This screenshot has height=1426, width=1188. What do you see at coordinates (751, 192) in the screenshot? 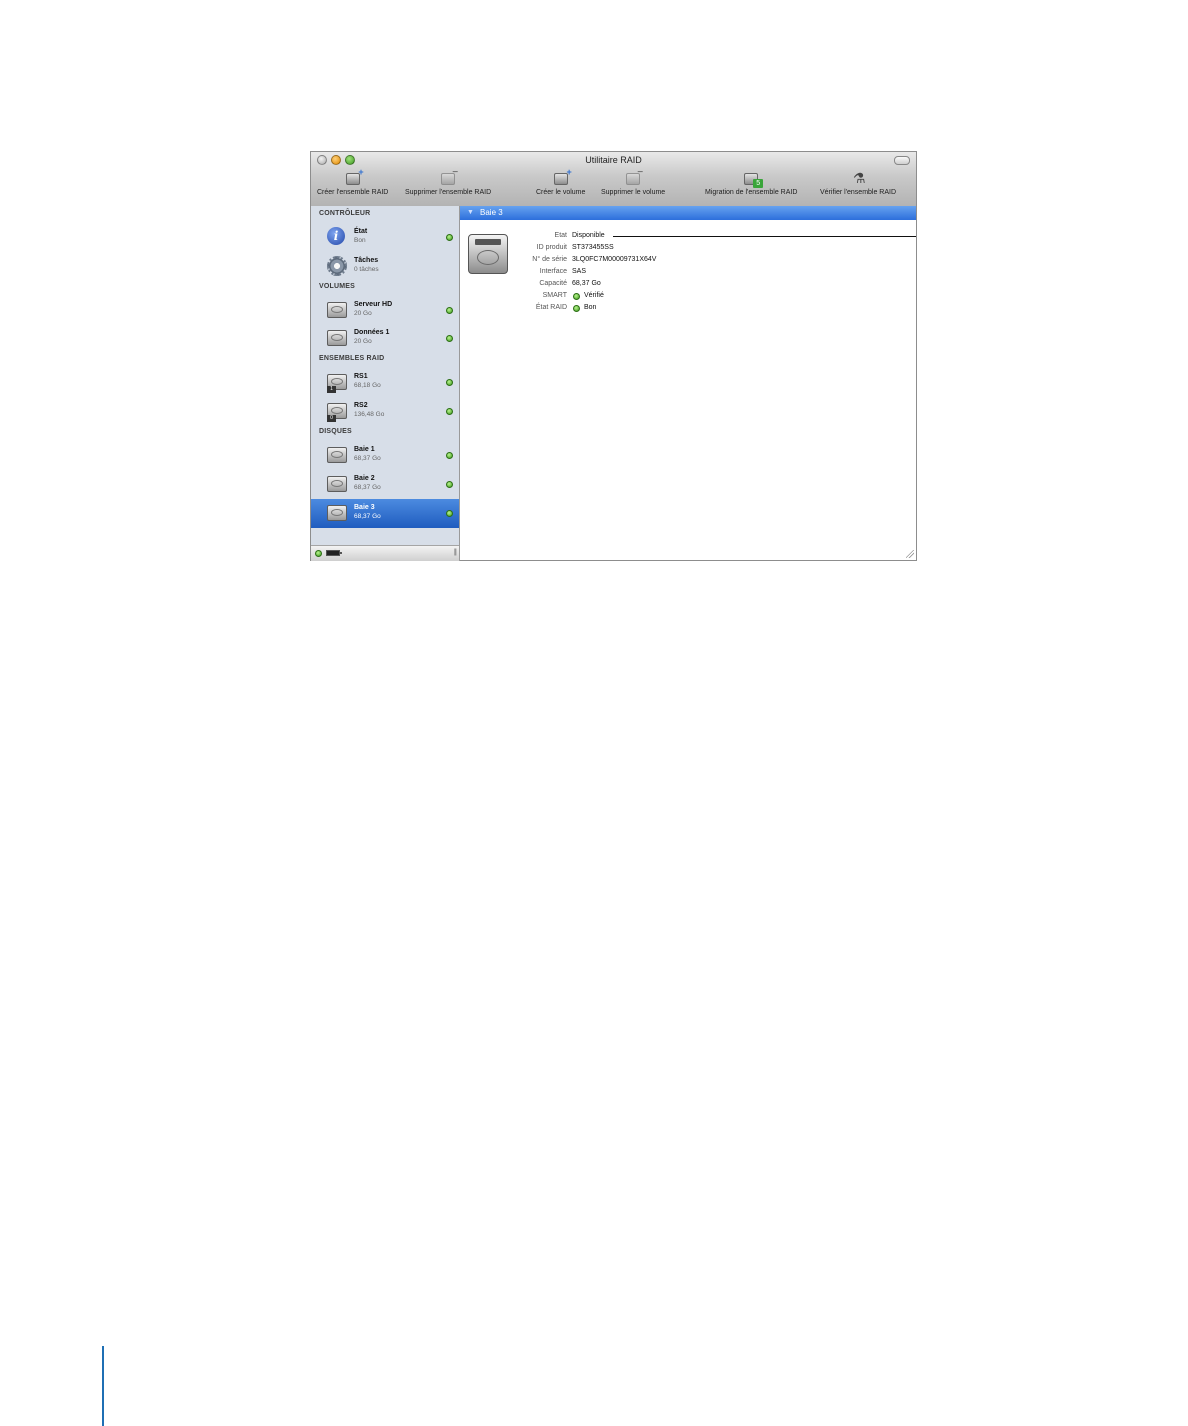
I see `migrate-raid-label: Migration de l'ensemble RAID` at bounding box center [751, 192].